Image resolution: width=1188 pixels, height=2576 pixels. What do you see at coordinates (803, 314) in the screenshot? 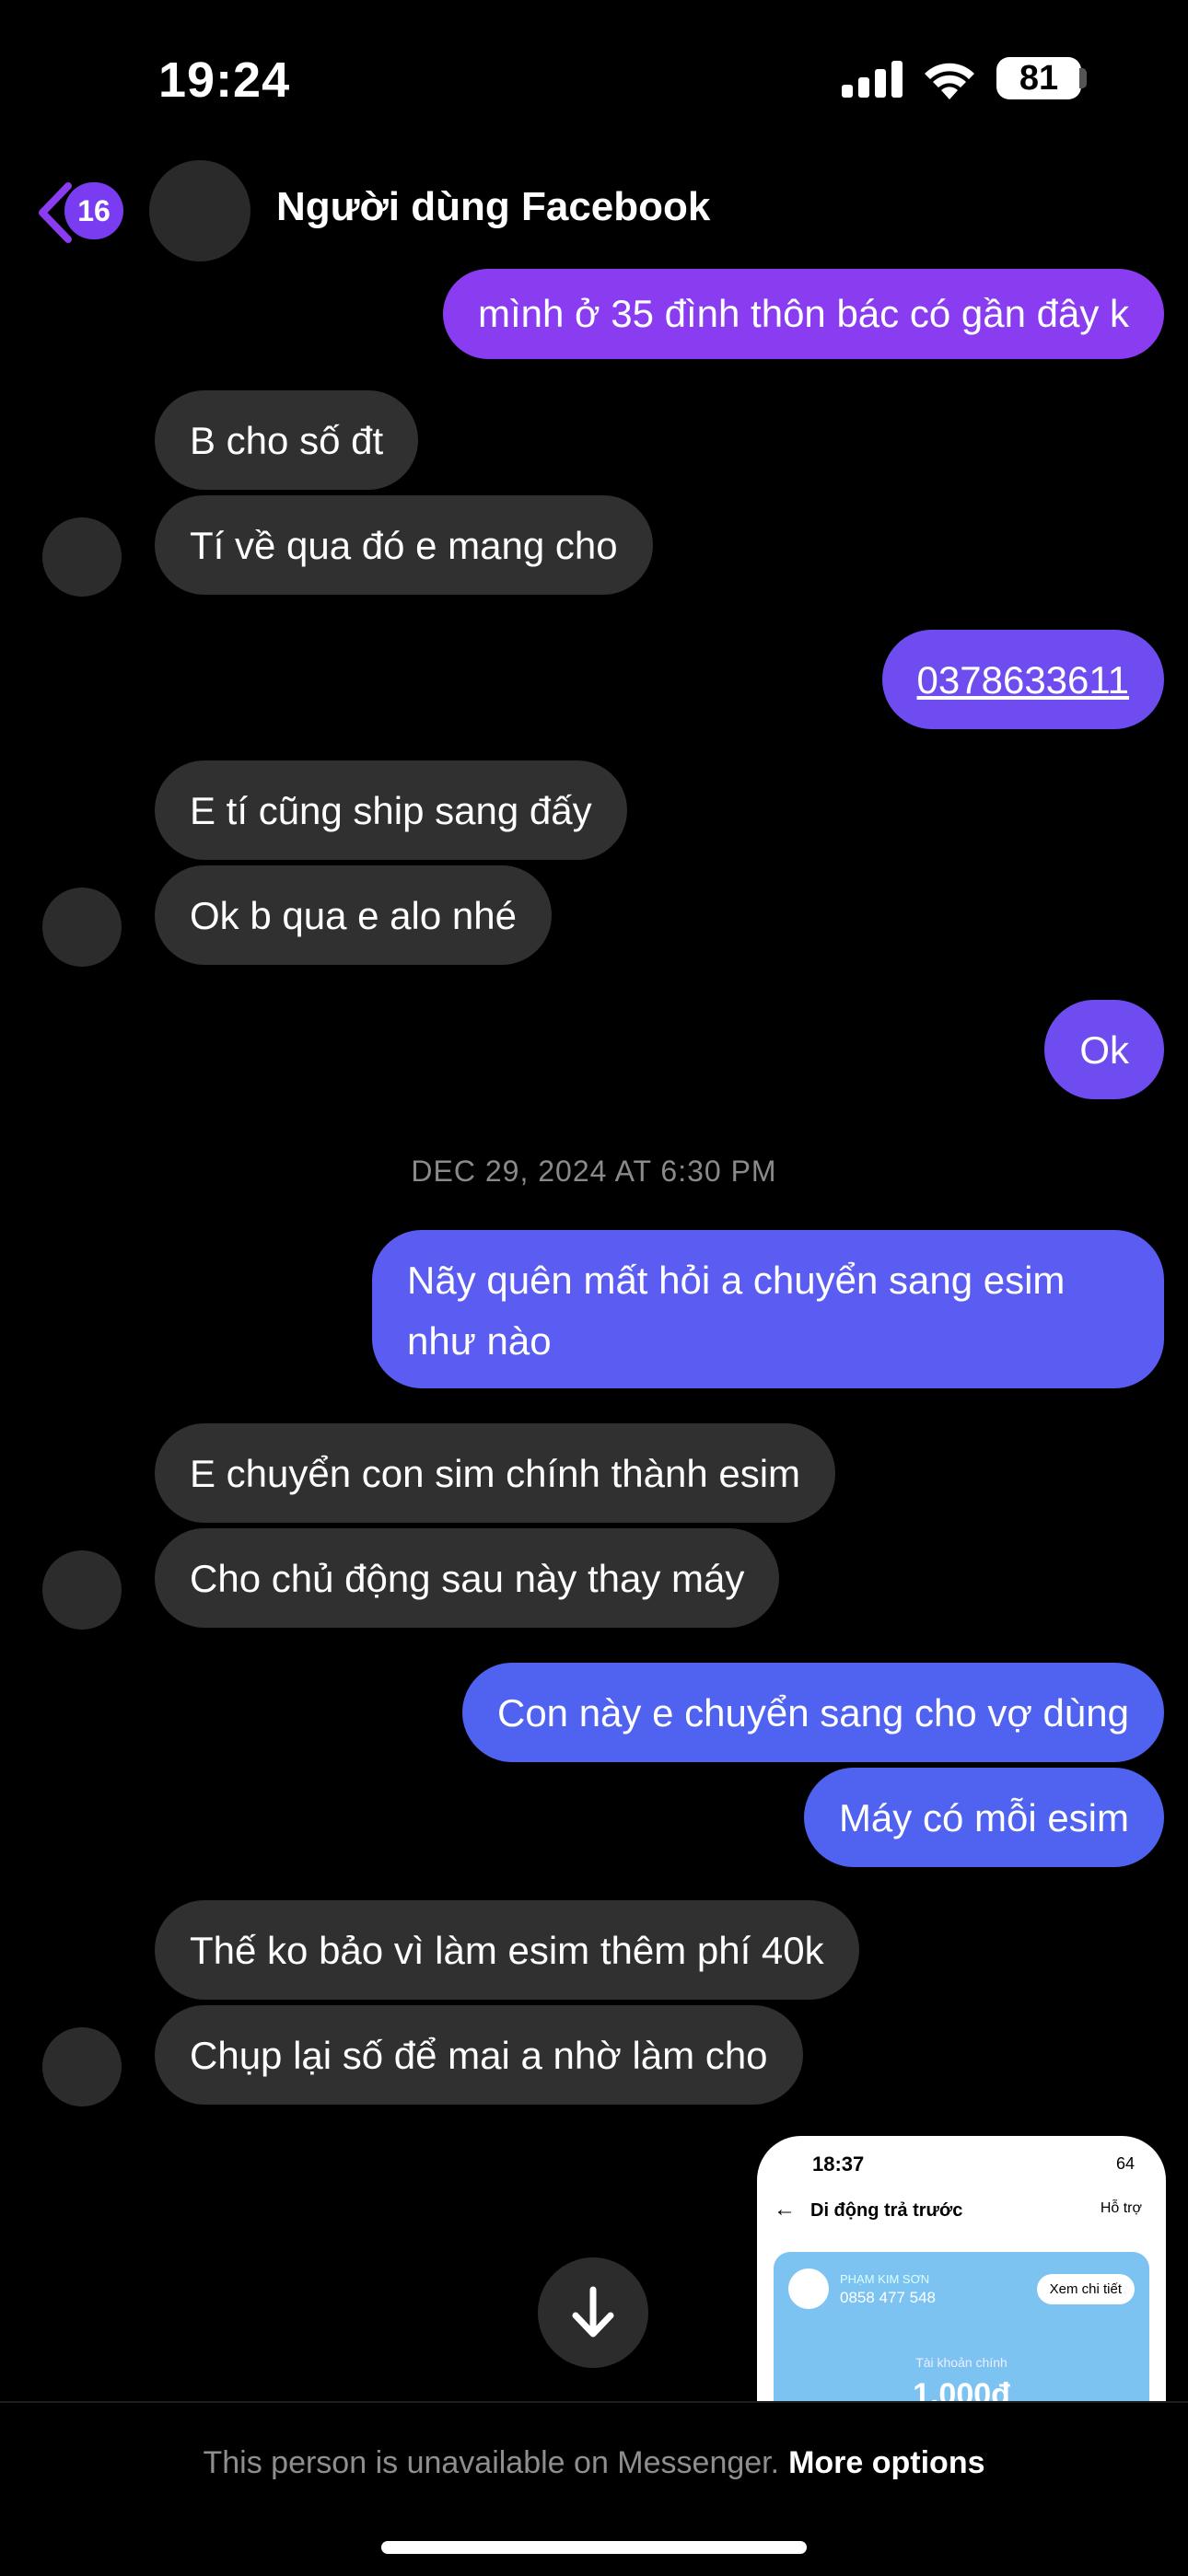
I see `message-outgoing: mình ở 35 đình thôn bác có gần đây k` at bounding box center [803, 314].